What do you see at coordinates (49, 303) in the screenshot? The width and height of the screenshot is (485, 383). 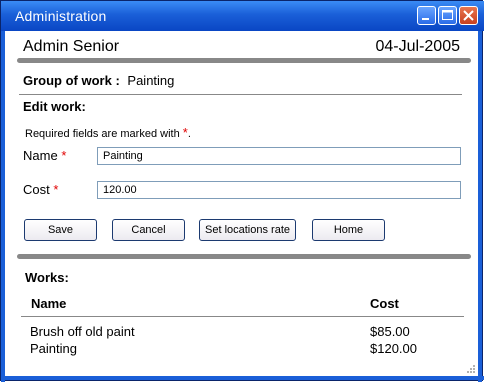 I see `column-header-name: Name` at bounding box center [49, 303].